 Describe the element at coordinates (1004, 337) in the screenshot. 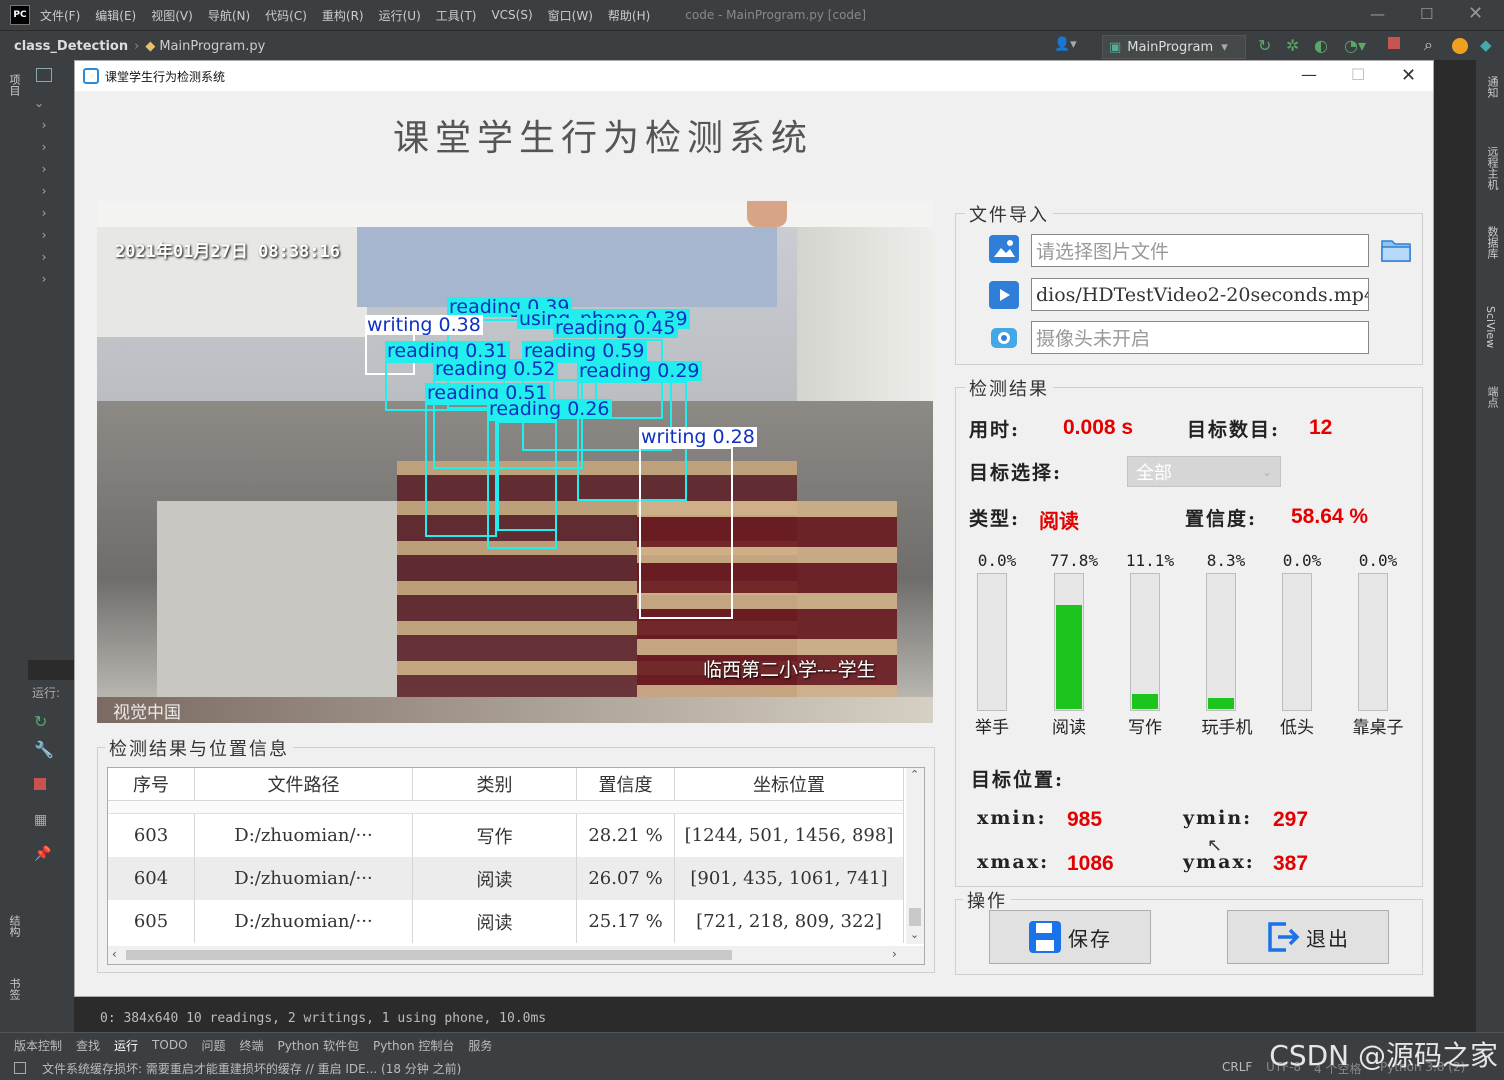

I see `webcam-icon` at that location.